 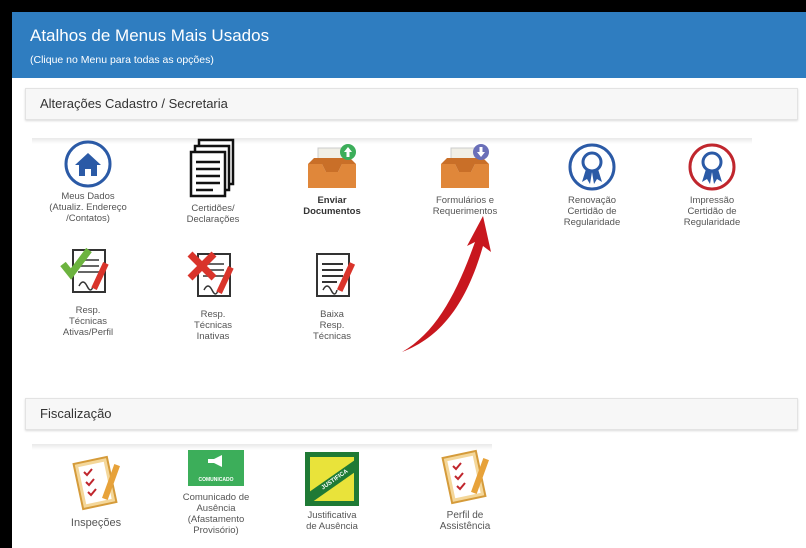 I want to click on shortcut-renovacao-certidao: Renovação Certidão de Regularidade, so click(x=592, y=185).